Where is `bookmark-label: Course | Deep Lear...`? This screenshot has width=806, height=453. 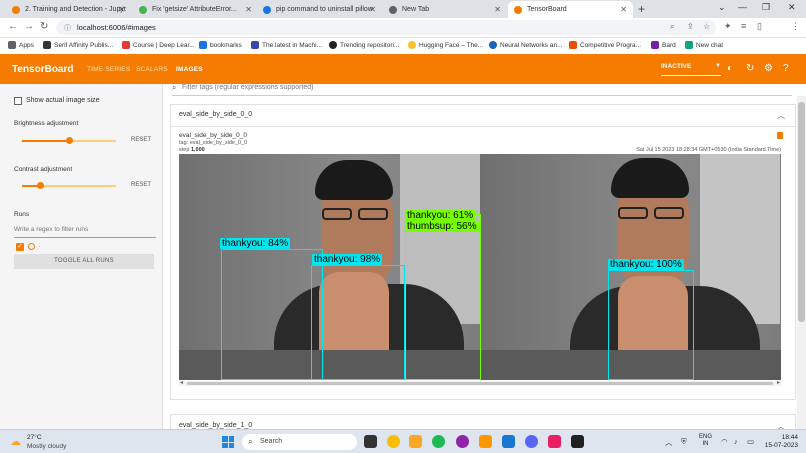
bookmark-label: Course | Deep Lear... is located at coordinates (164, 45).